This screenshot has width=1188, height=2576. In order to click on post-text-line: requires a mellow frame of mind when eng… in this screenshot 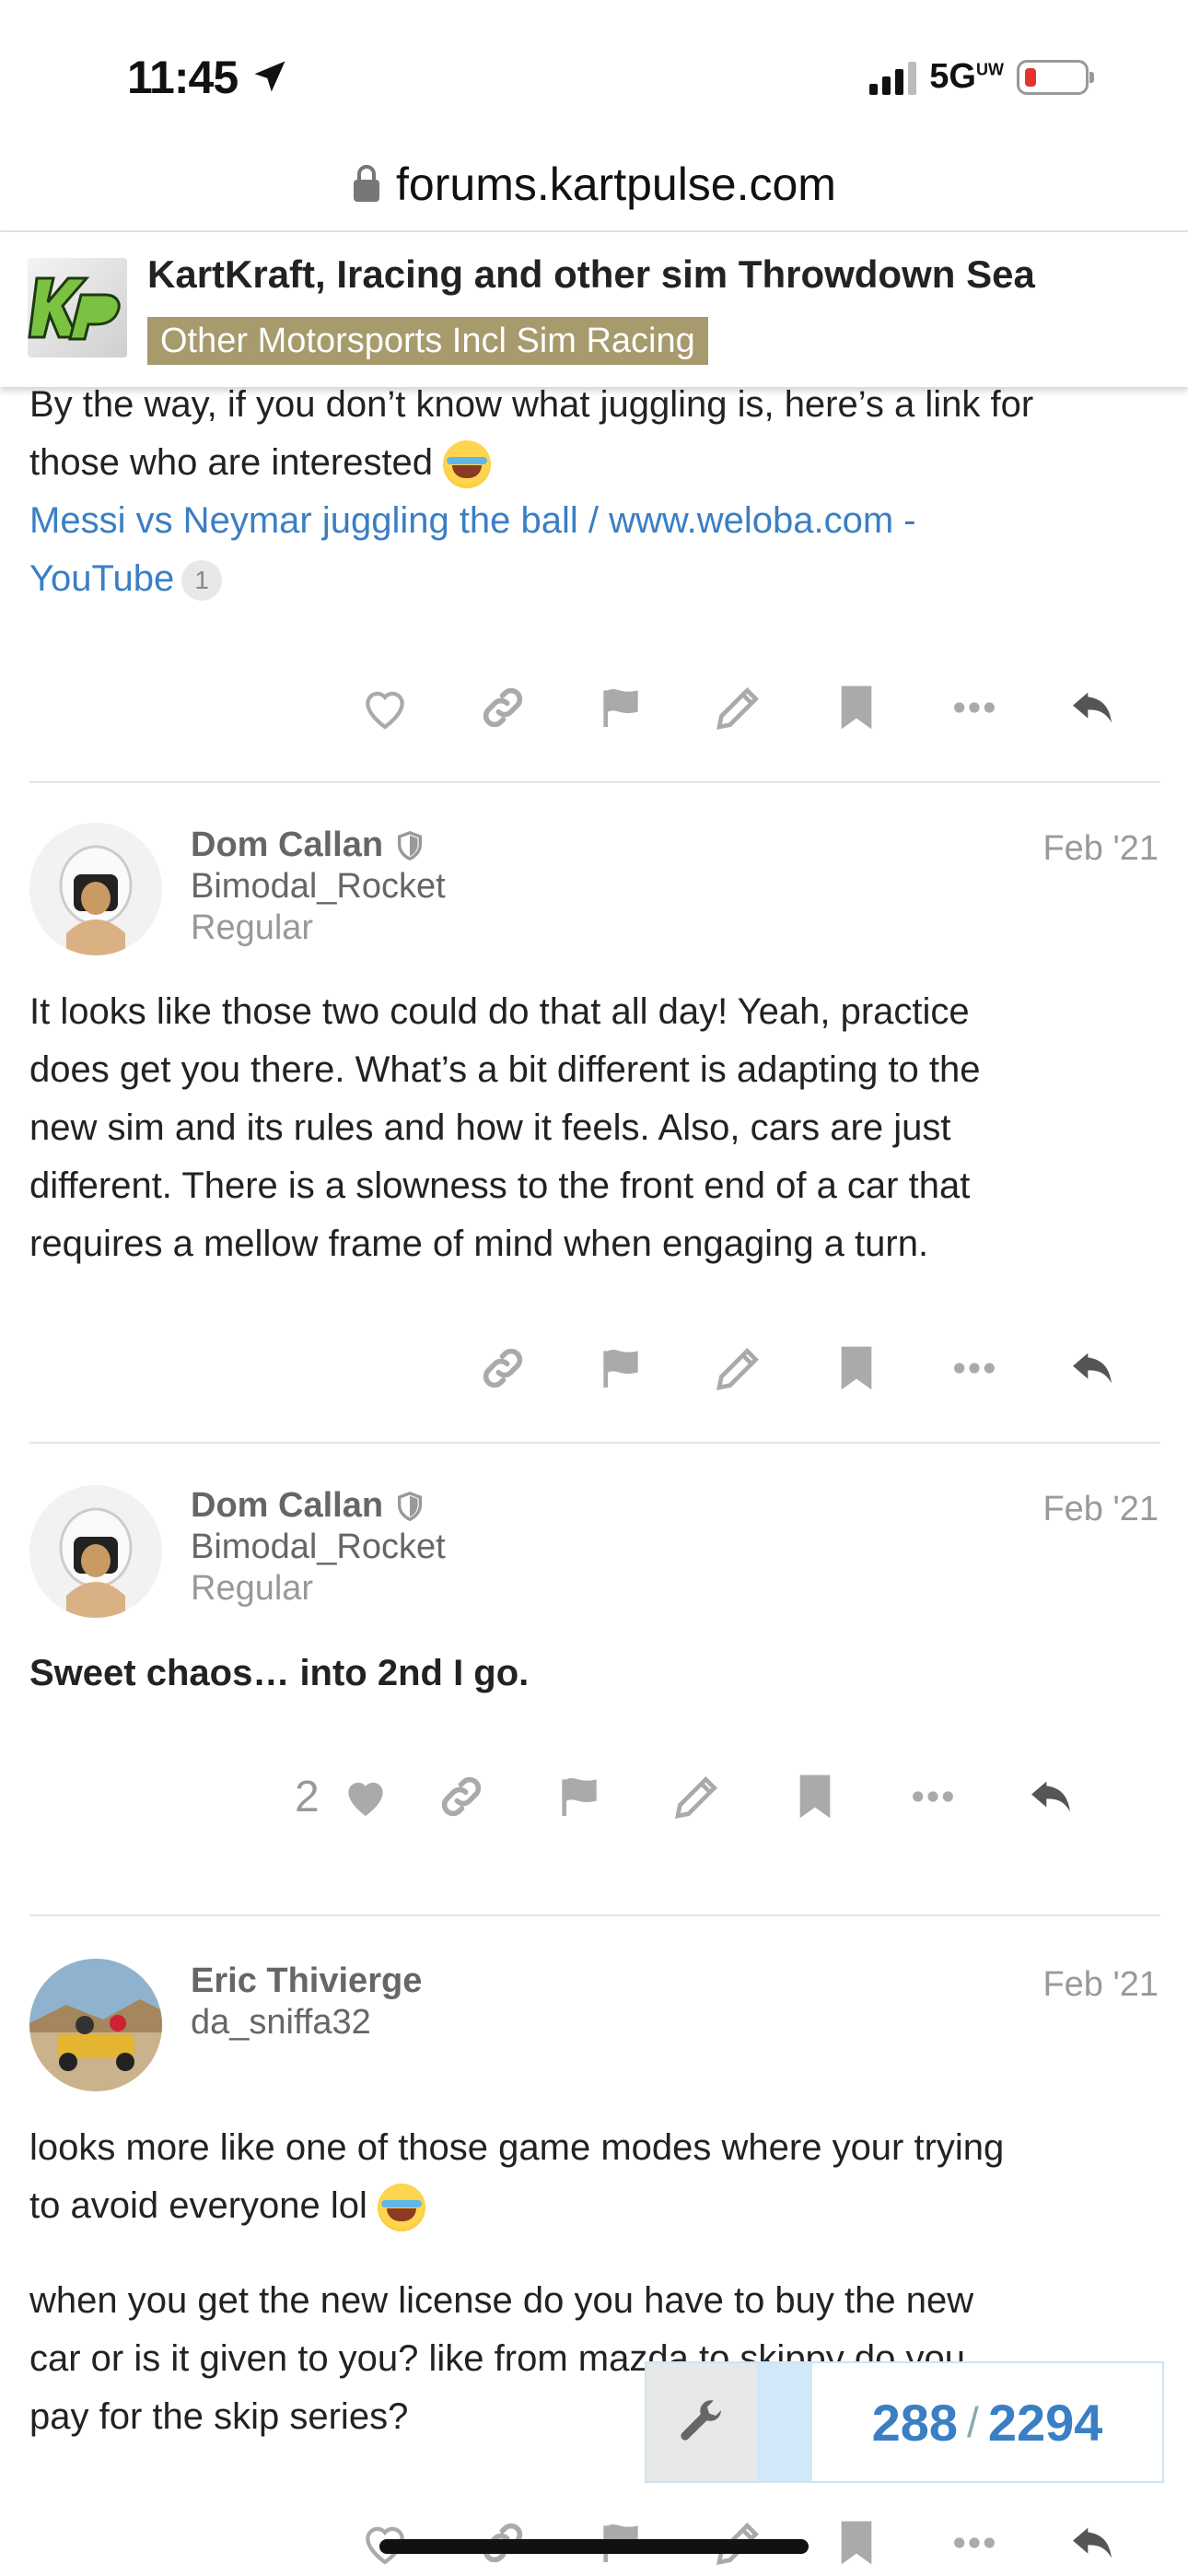, I will do `click(479, 1244)`.